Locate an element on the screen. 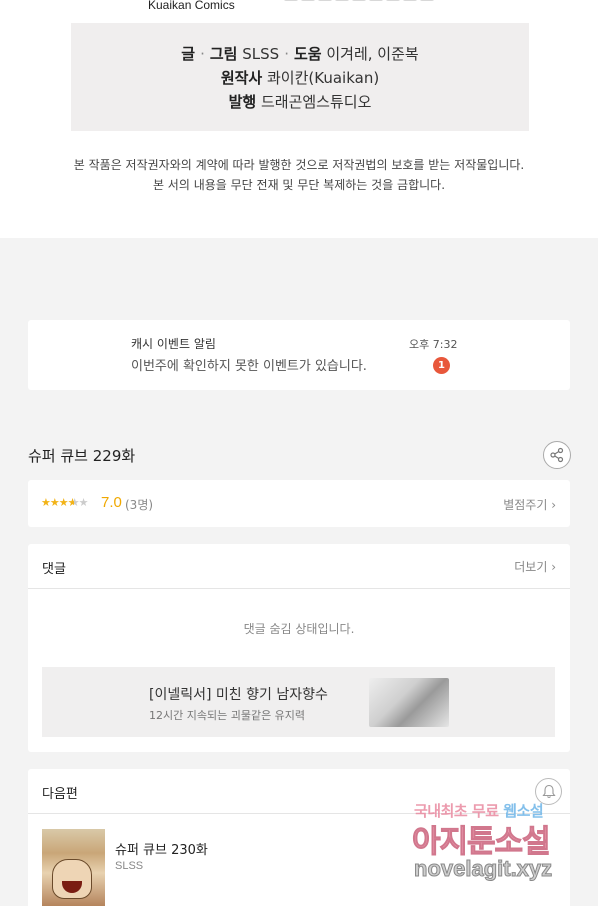 The image size is (598, 906). rating-card: ★★★★★★ 7.0 (3명) 별점주기 › is located at coordinates (299, 503).